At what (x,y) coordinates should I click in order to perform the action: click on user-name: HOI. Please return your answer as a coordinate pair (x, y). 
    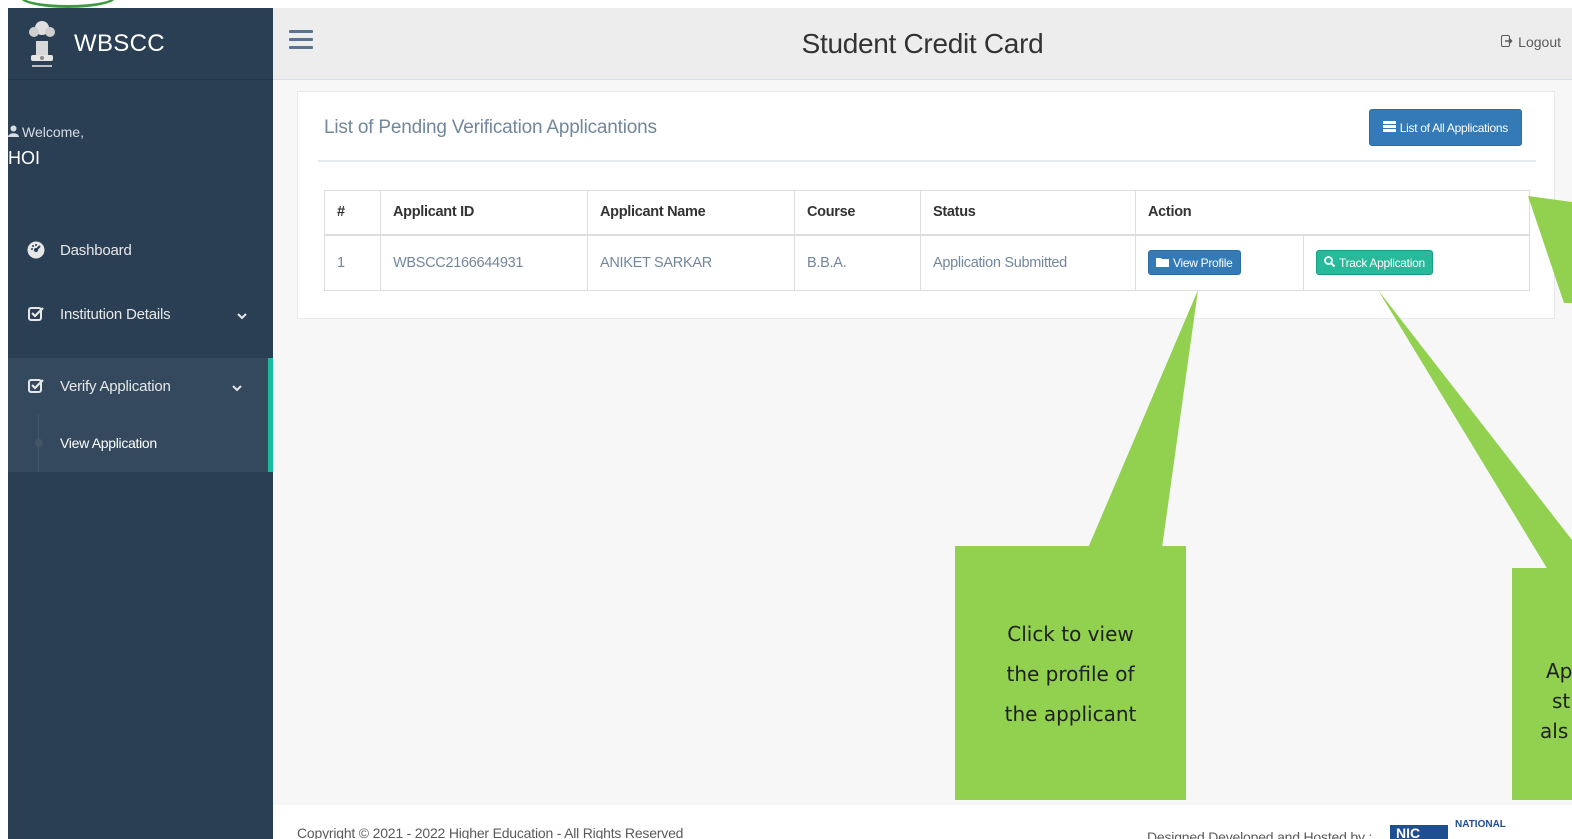
    Looking at the image, I should click on (24, 158).